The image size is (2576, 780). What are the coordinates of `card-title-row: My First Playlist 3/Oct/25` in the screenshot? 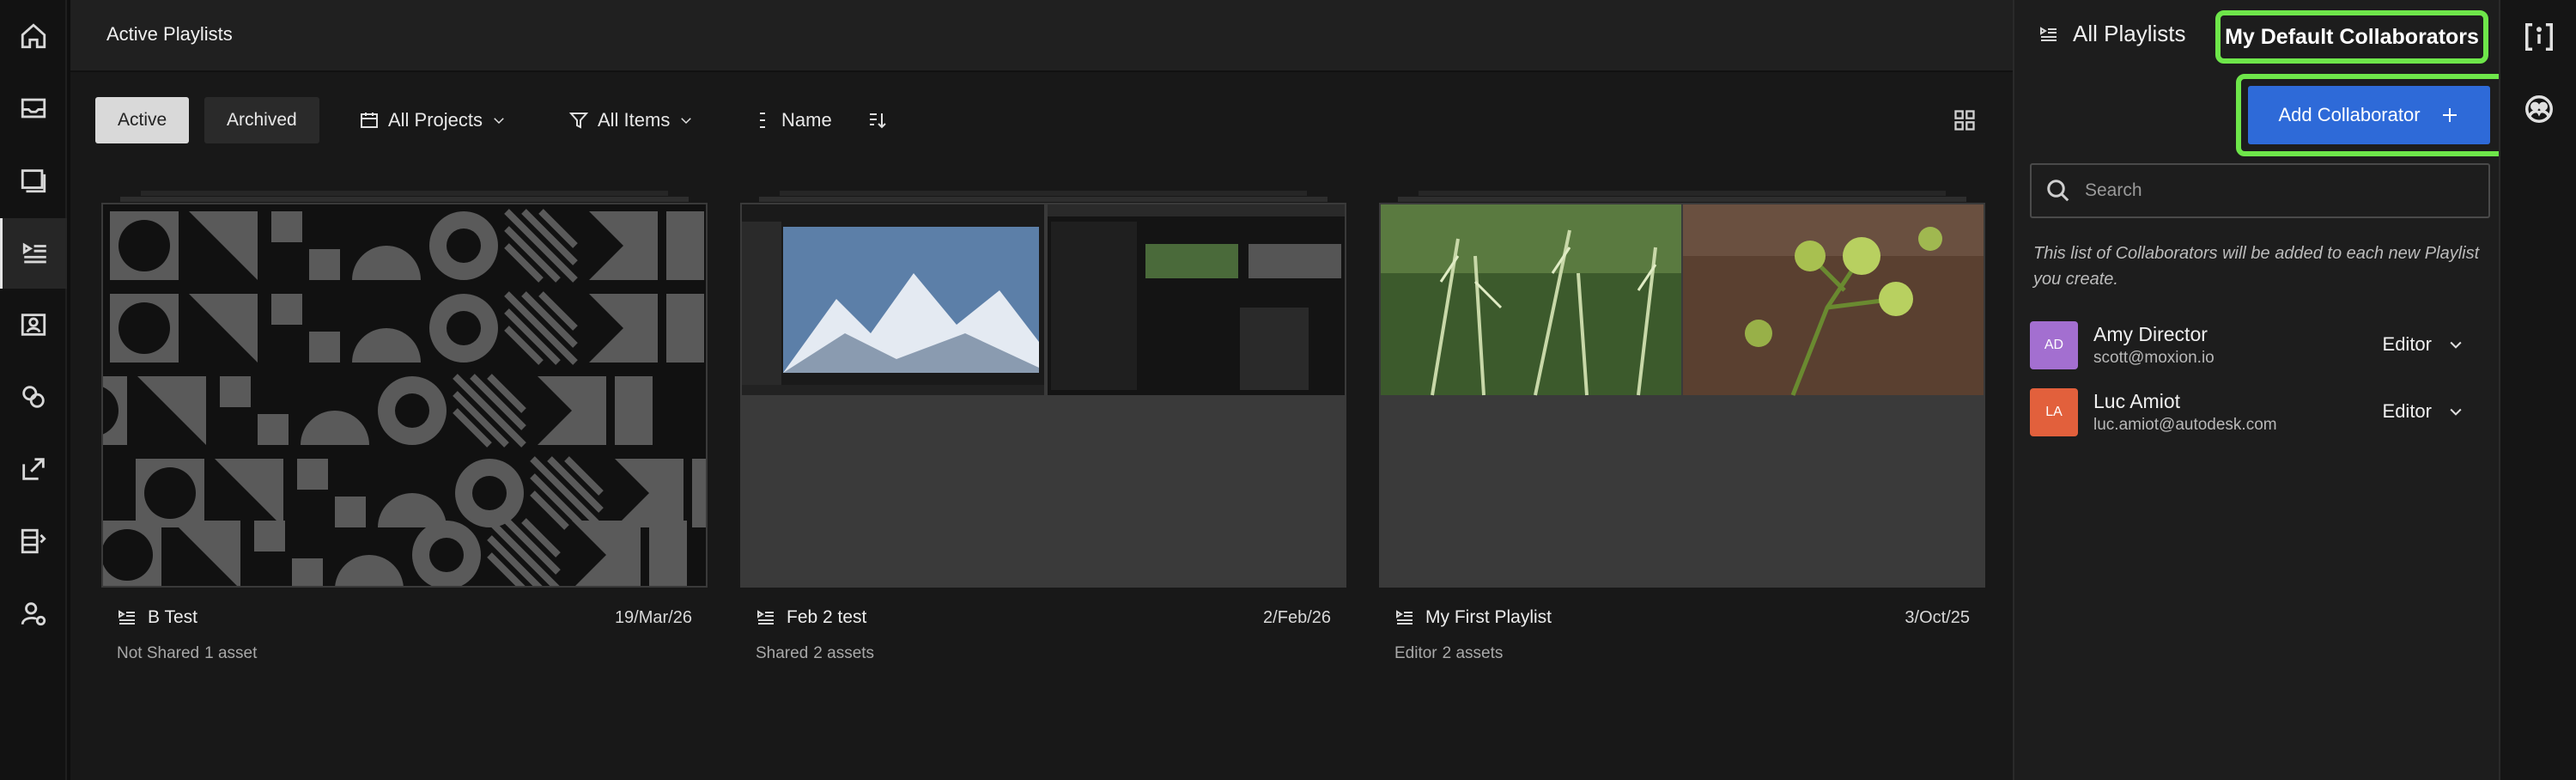 It's located at (1682, 618).